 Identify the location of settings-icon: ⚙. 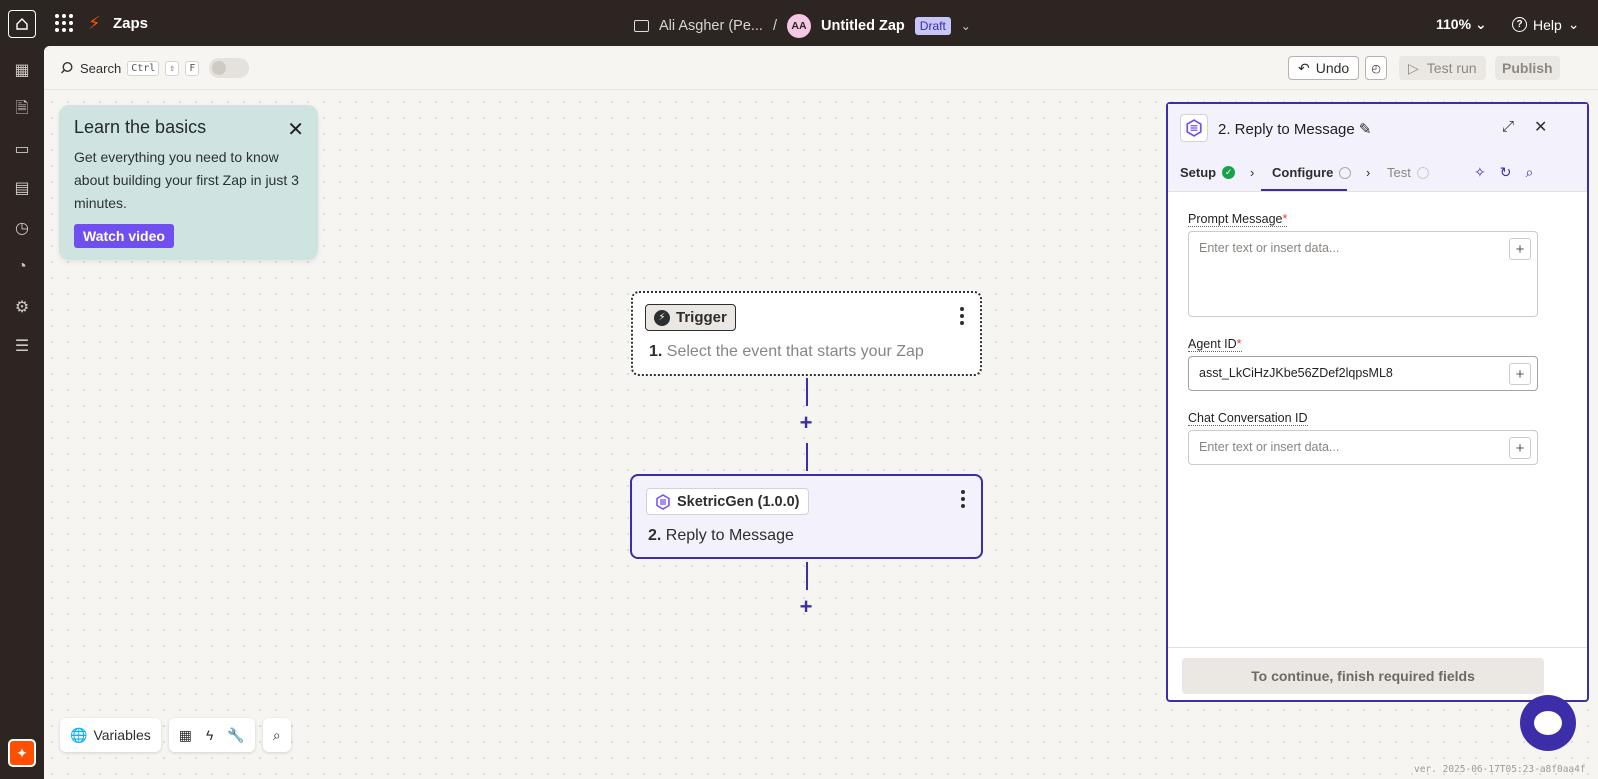
(22, 307).